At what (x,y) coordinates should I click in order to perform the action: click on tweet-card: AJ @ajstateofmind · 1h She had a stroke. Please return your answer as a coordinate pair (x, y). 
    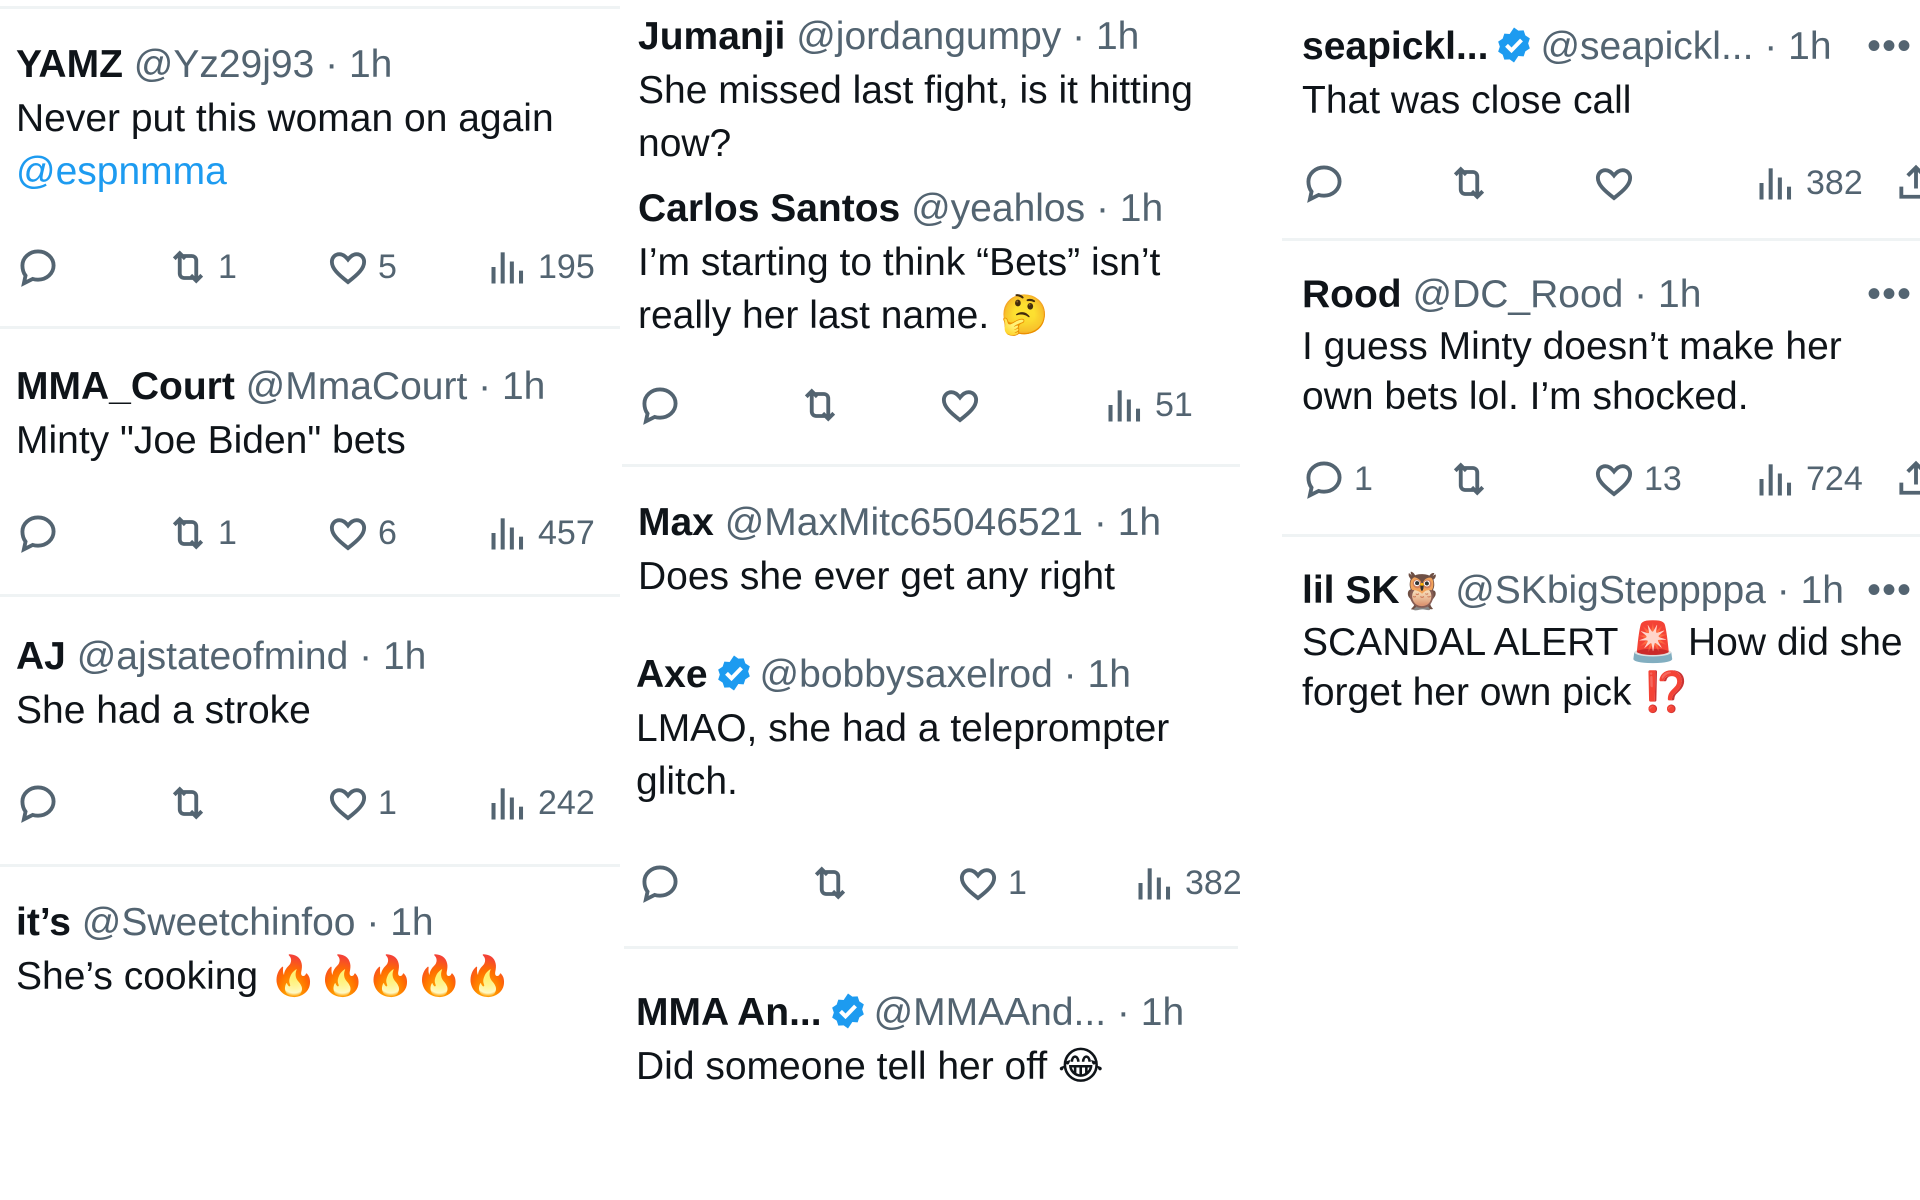
    Looking at the image, I should click on (318, 685).